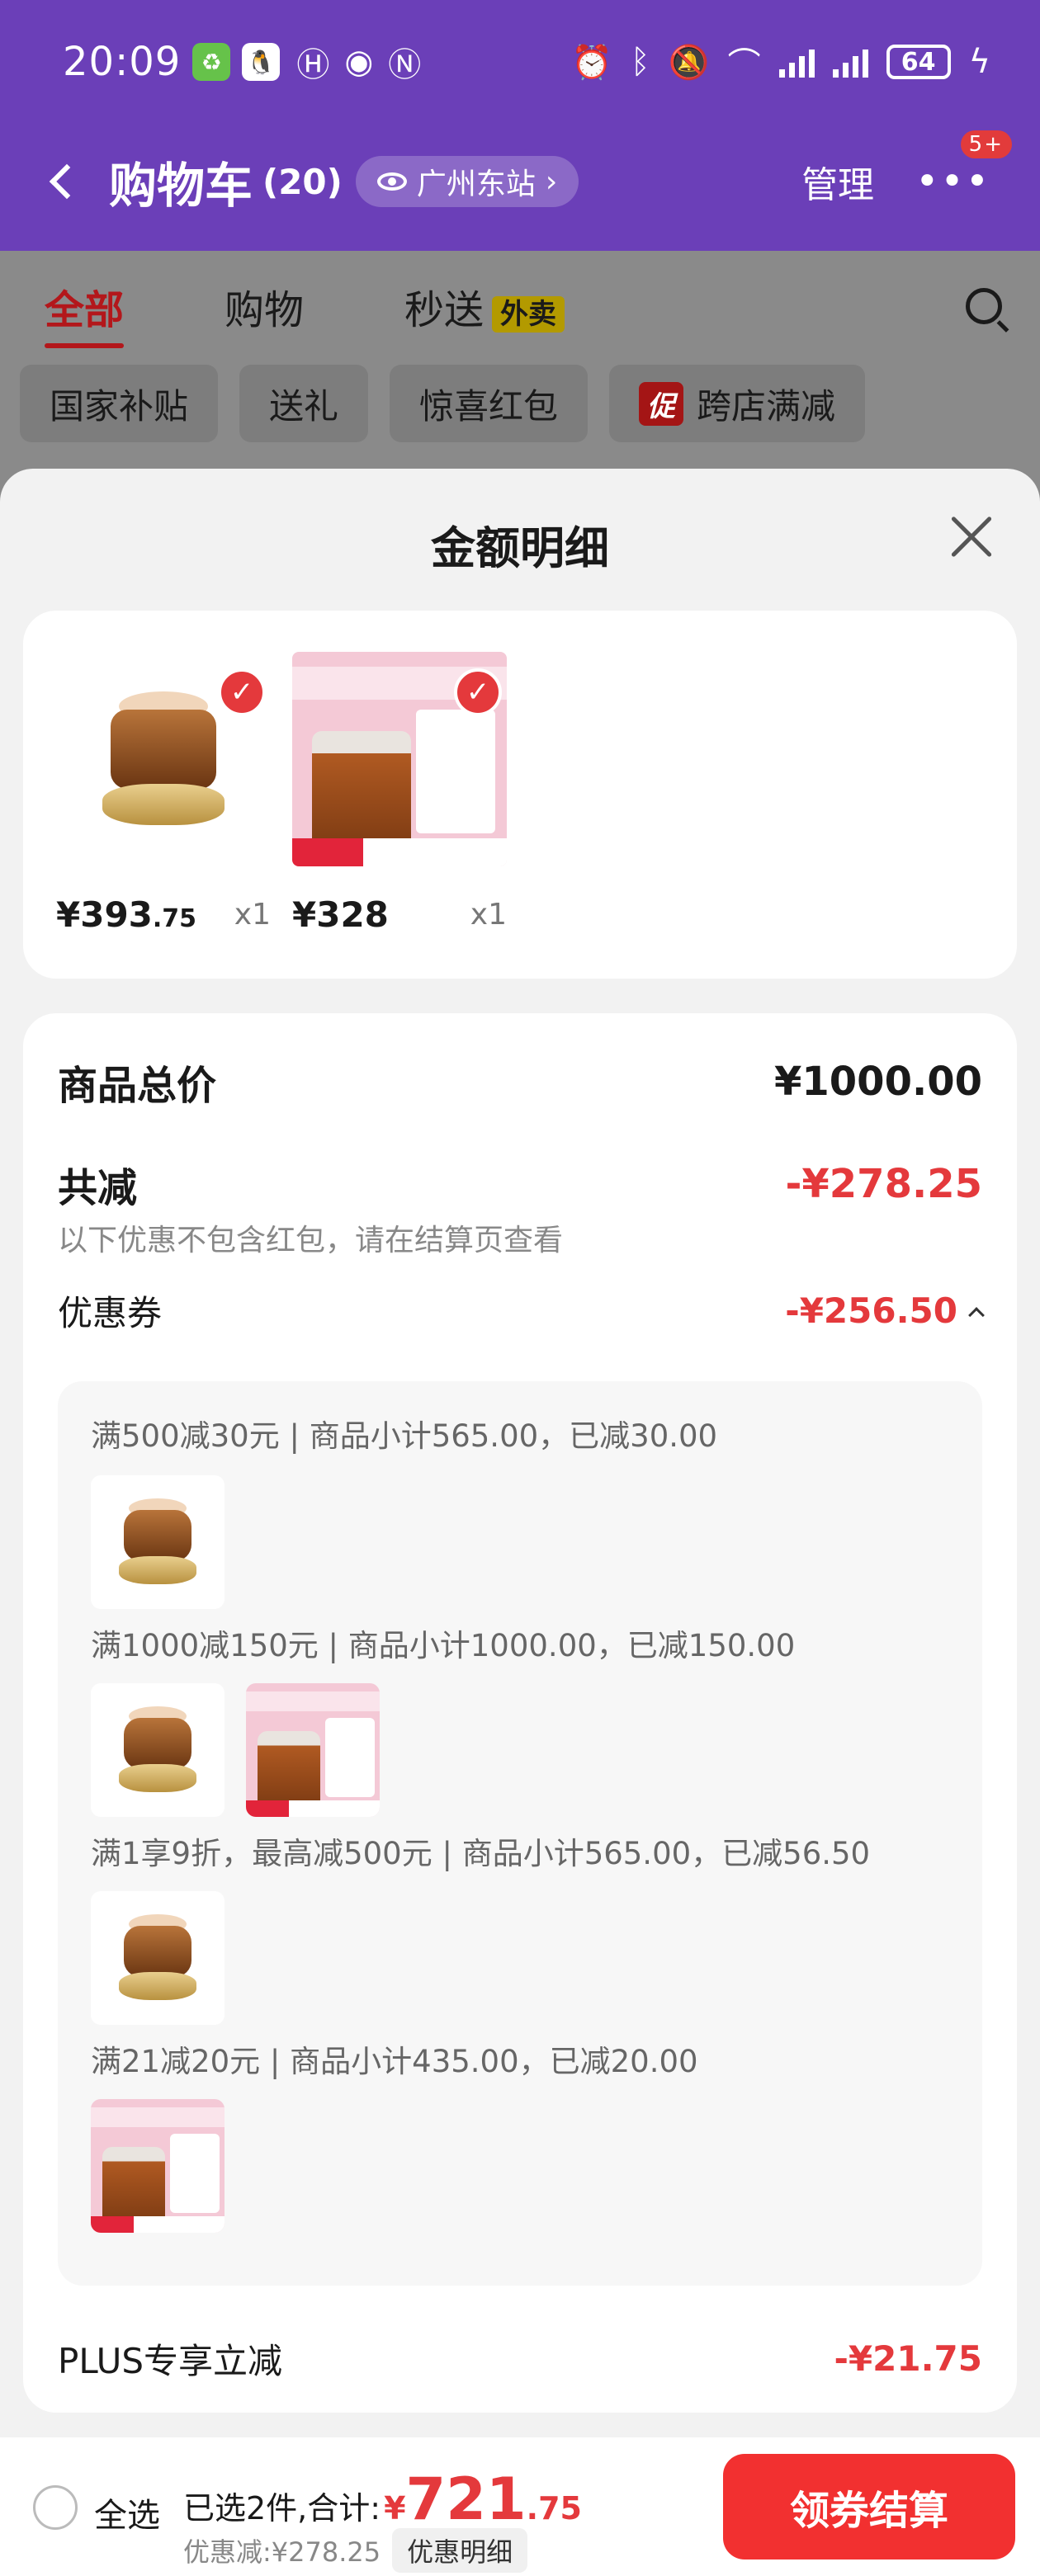 This screenshot has width=1040, height=2576. Describe the element at coordinates (467, 181) in the screenshot. I see `location-pill: 广州东站 ›` at that location.